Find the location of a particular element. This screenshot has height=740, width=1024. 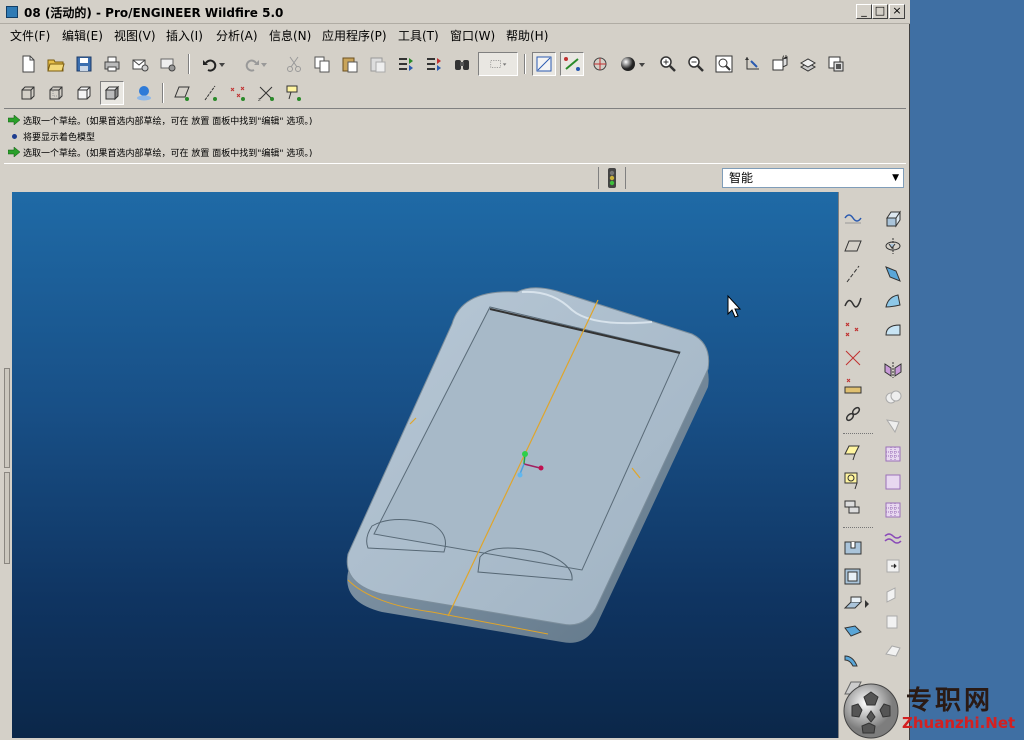

rib-dropdown-icon is located at coordinates (867, 604).